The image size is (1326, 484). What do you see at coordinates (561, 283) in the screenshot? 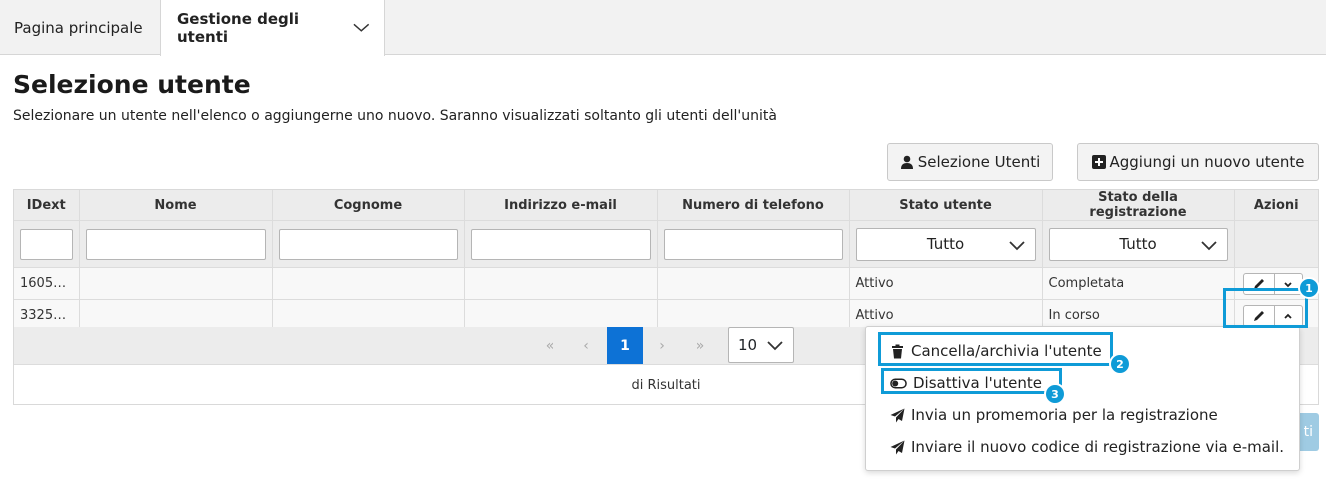
I see `cell-email` at bounding box center [561, 283].